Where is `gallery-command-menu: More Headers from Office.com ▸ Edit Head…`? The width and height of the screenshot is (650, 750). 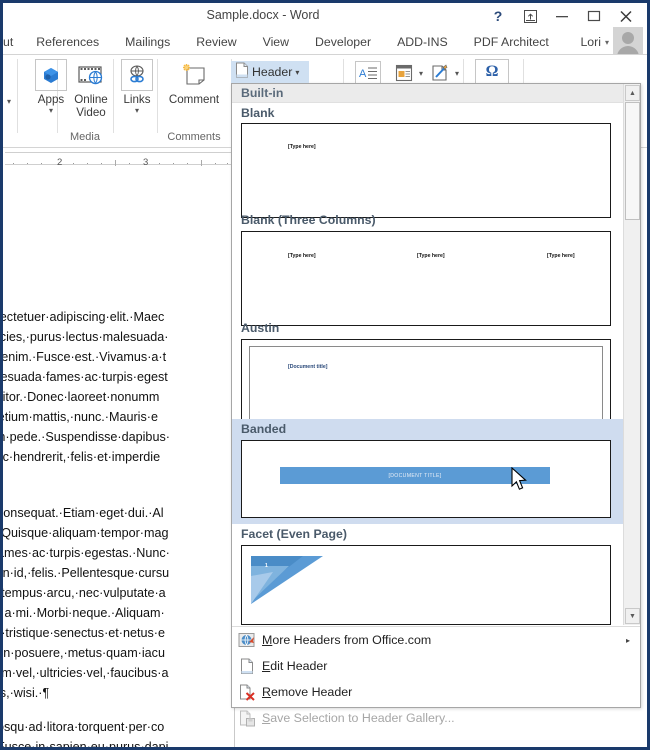 gallery-command-menu: More Headers from Office.com ▸ Edit Head… is located at coordinates (436, 676).